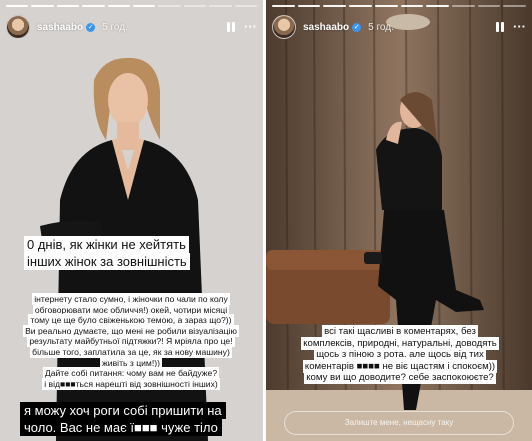 This screenshot has width=532, height=441. What do you see at coordinates (106, 244) in the screenshot?
I see `title-line: 0 днів, як жінки не хейтять` at bounding box center [106, 244].